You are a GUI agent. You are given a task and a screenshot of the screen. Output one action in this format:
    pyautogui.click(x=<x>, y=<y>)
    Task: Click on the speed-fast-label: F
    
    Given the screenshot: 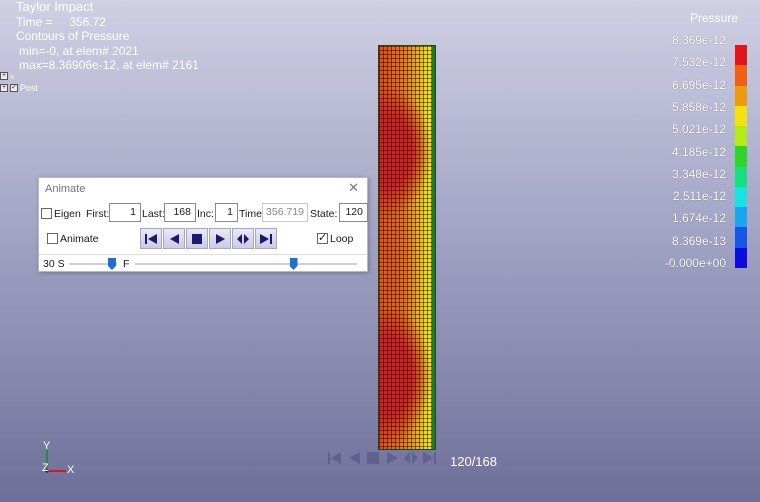 What is the action you would take?
    pyautogui.click(x=126, y=264)
    